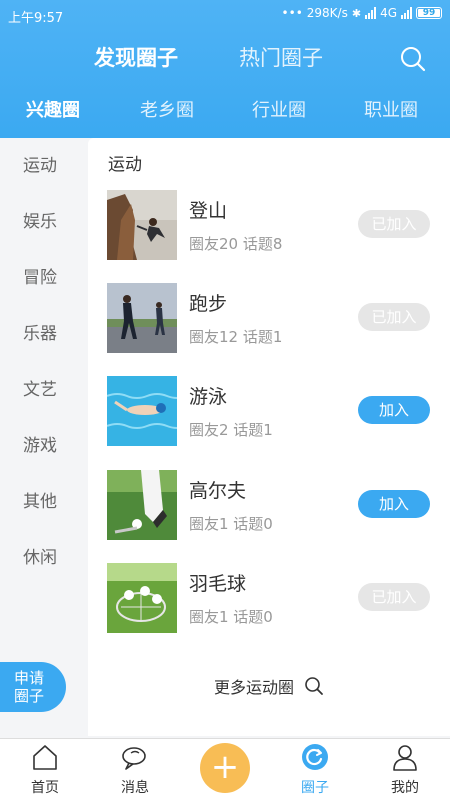 The image size is (450, 800). I want to click on network-type: 4G, so click(388, 13).